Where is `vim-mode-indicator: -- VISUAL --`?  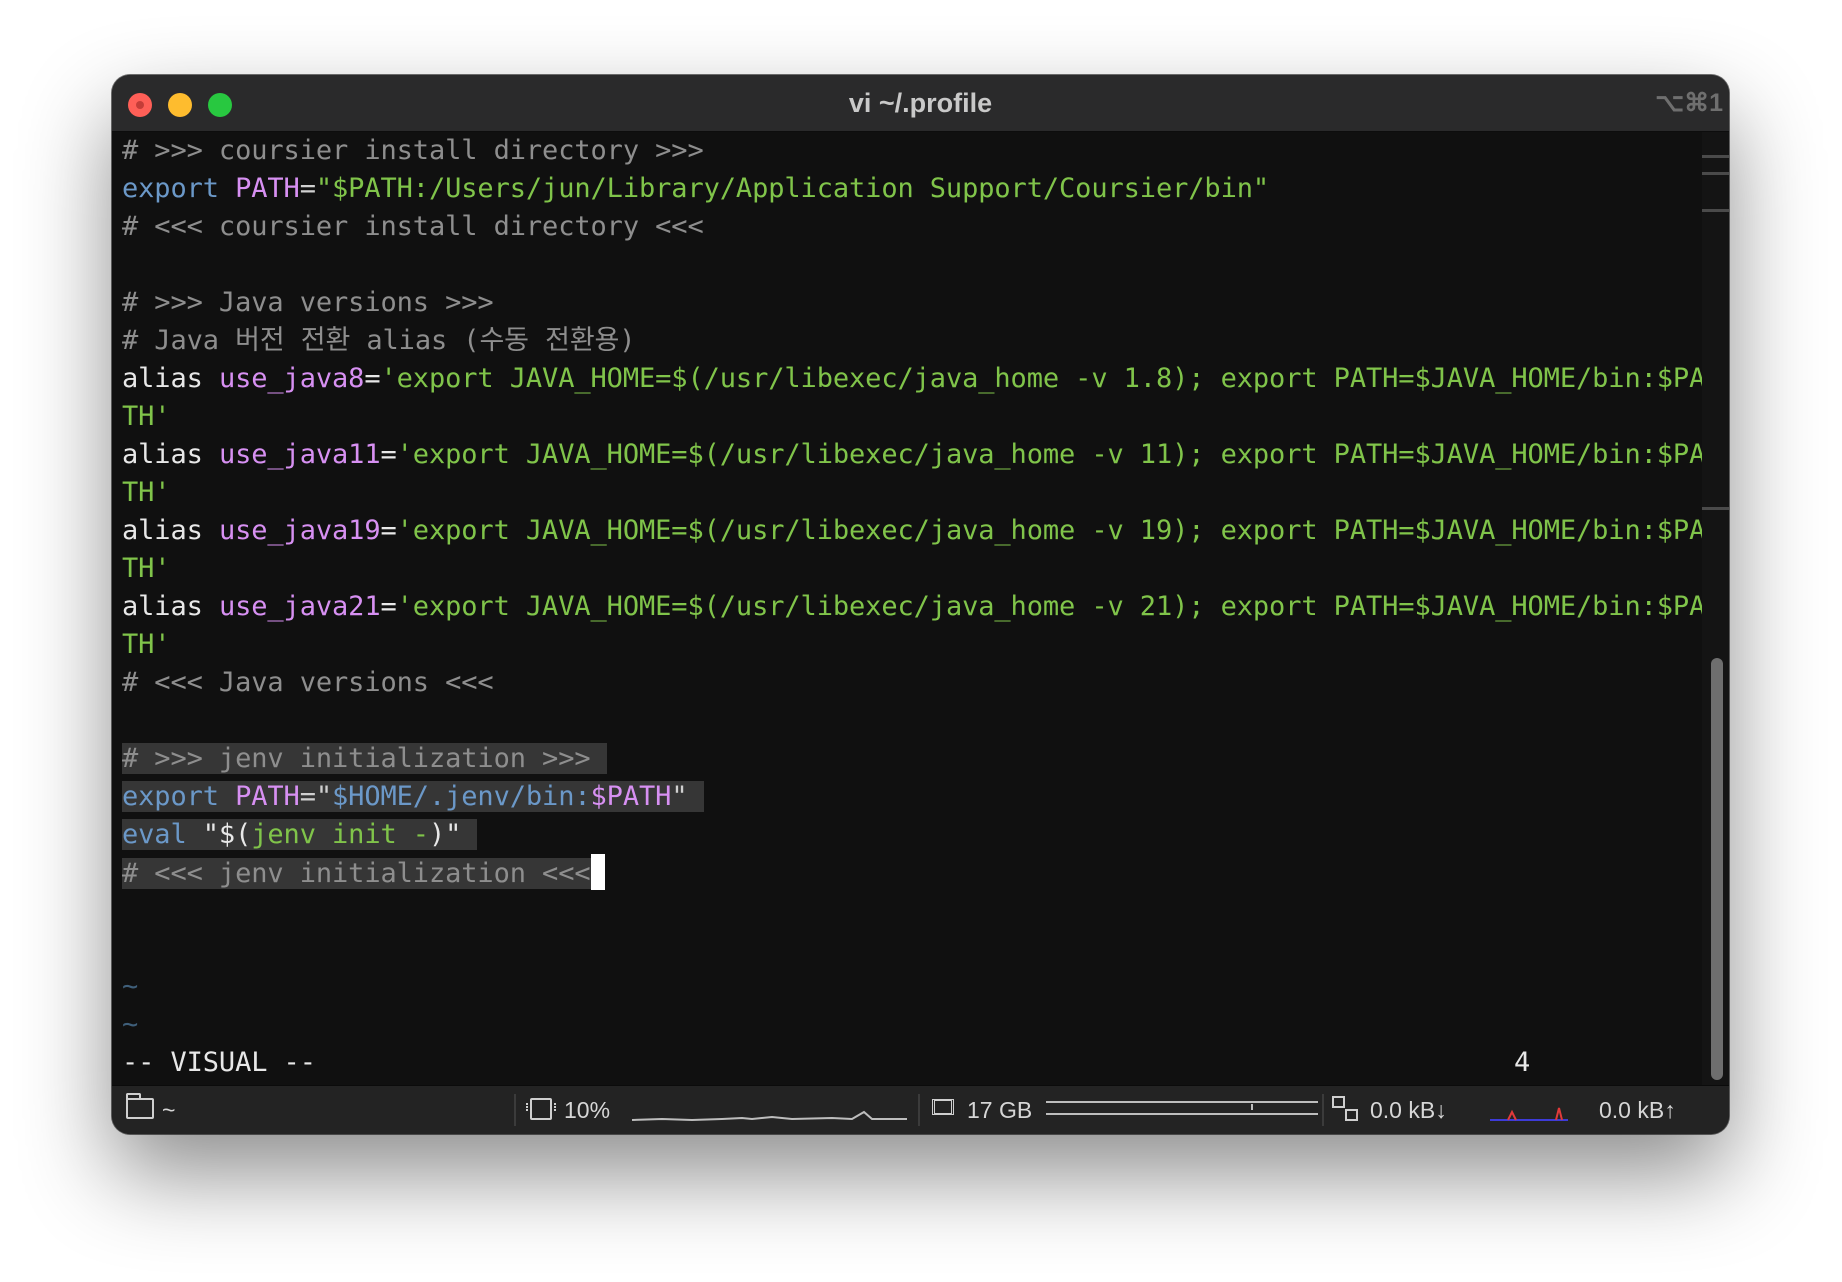
vim-mode-indicator: -- VISUAL -- is located at coordinates (219, 1062).